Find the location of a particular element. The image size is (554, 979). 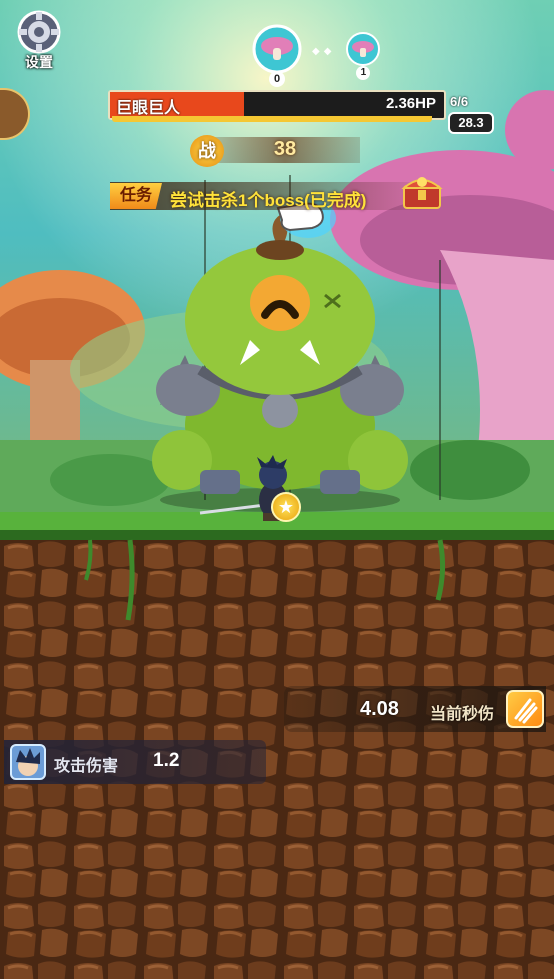

settings-button: 设置 is located at coordinates (39, 40).